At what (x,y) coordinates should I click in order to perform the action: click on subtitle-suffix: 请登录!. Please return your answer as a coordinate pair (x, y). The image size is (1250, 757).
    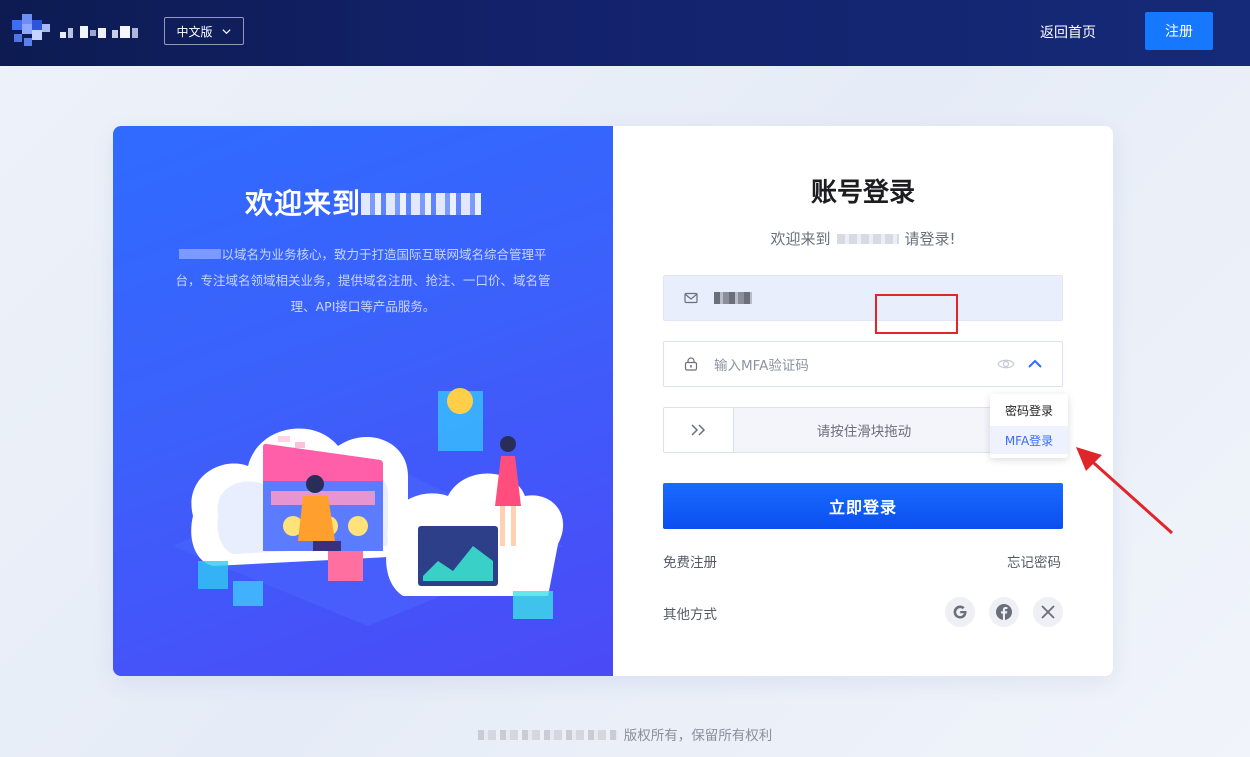
    Looking at the image, I should click on (930, 239).